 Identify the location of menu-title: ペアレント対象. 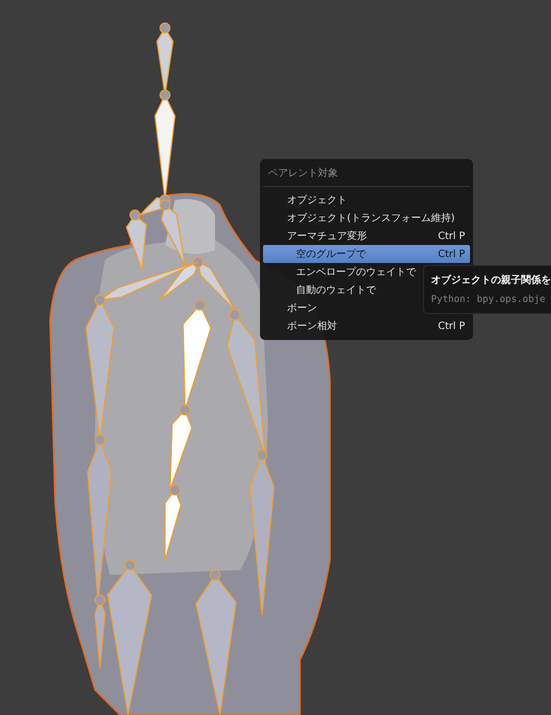
(303, 173).